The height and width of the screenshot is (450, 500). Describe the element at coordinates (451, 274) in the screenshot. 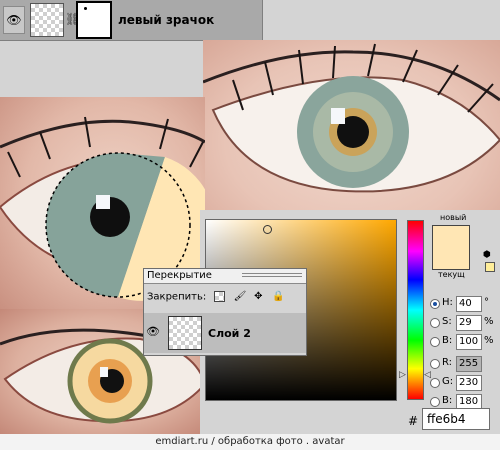

I see `current-color-label: текущ` at that location.